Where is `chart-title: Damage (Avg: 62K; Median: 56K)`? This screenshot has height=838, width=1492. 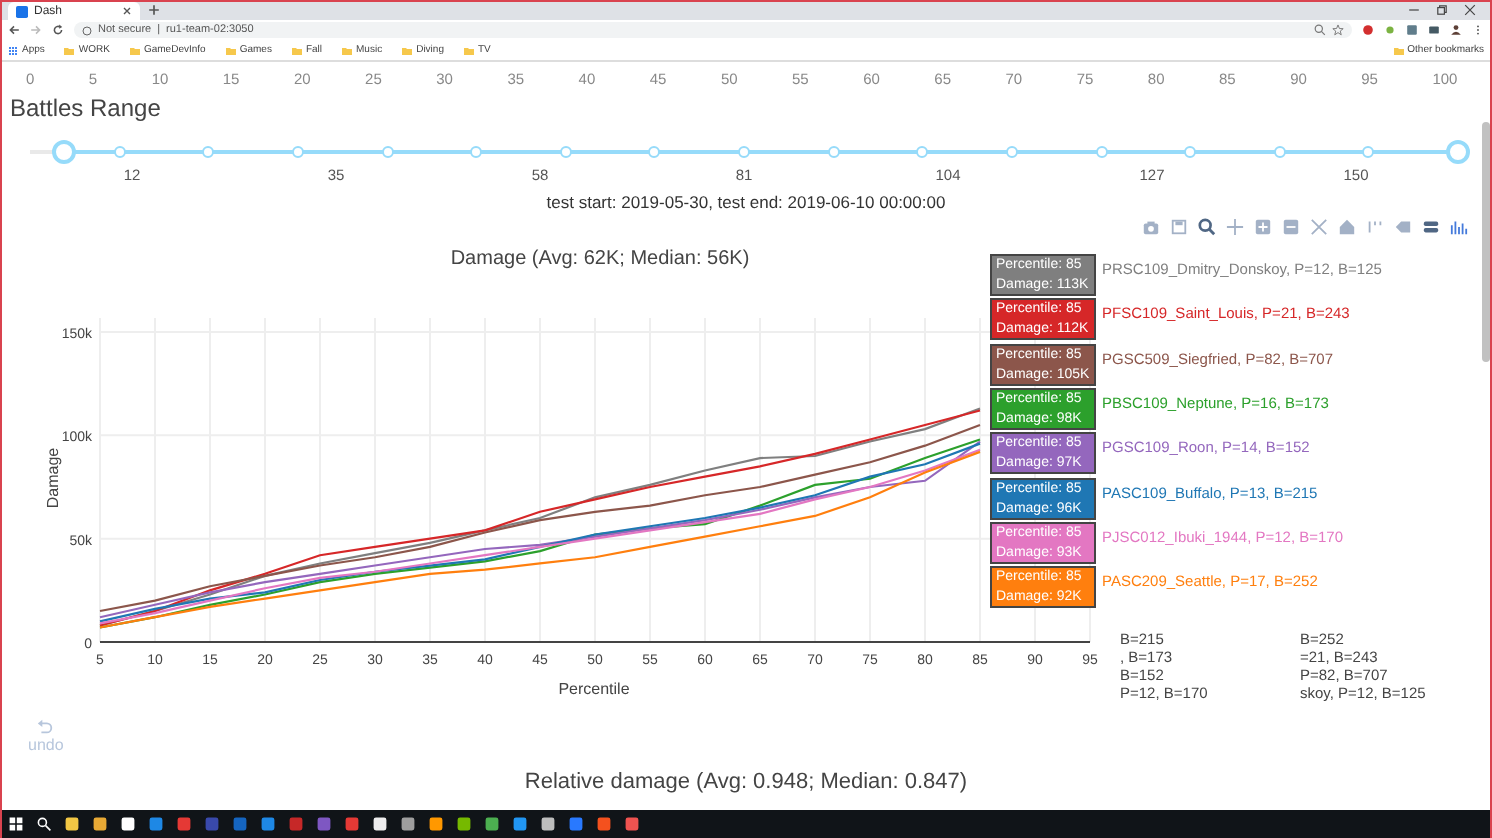 chart-title: Damage (Avg: 62K; Median: 56K) is located at coordinates (600, 259).